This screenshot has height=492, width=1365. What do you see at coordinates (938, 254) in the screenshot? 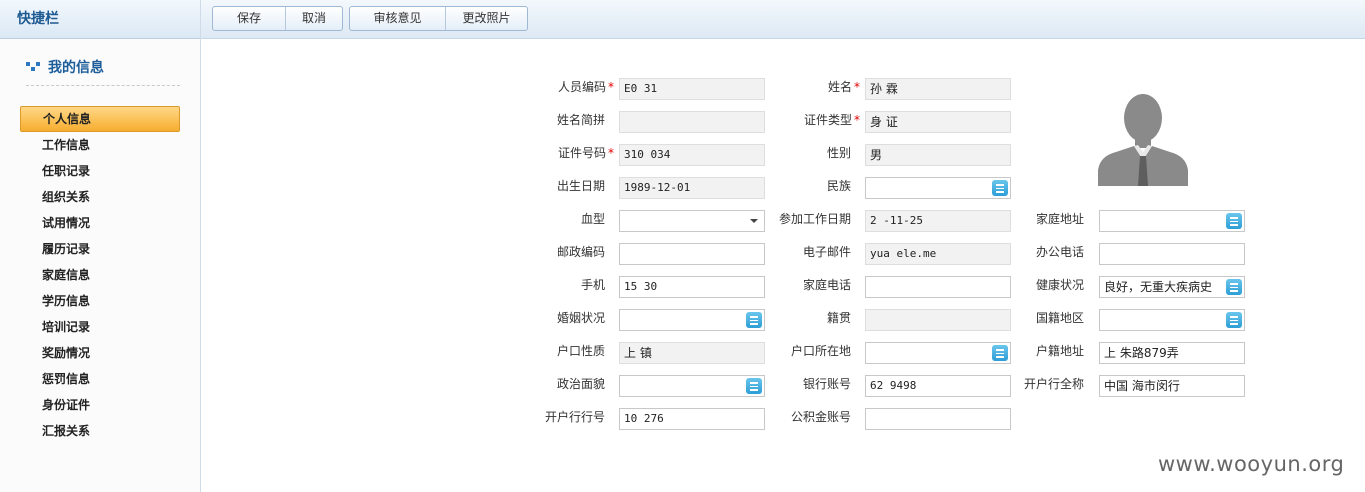
I see `email-field: yua ele.me` at bounding box center [938, 254].